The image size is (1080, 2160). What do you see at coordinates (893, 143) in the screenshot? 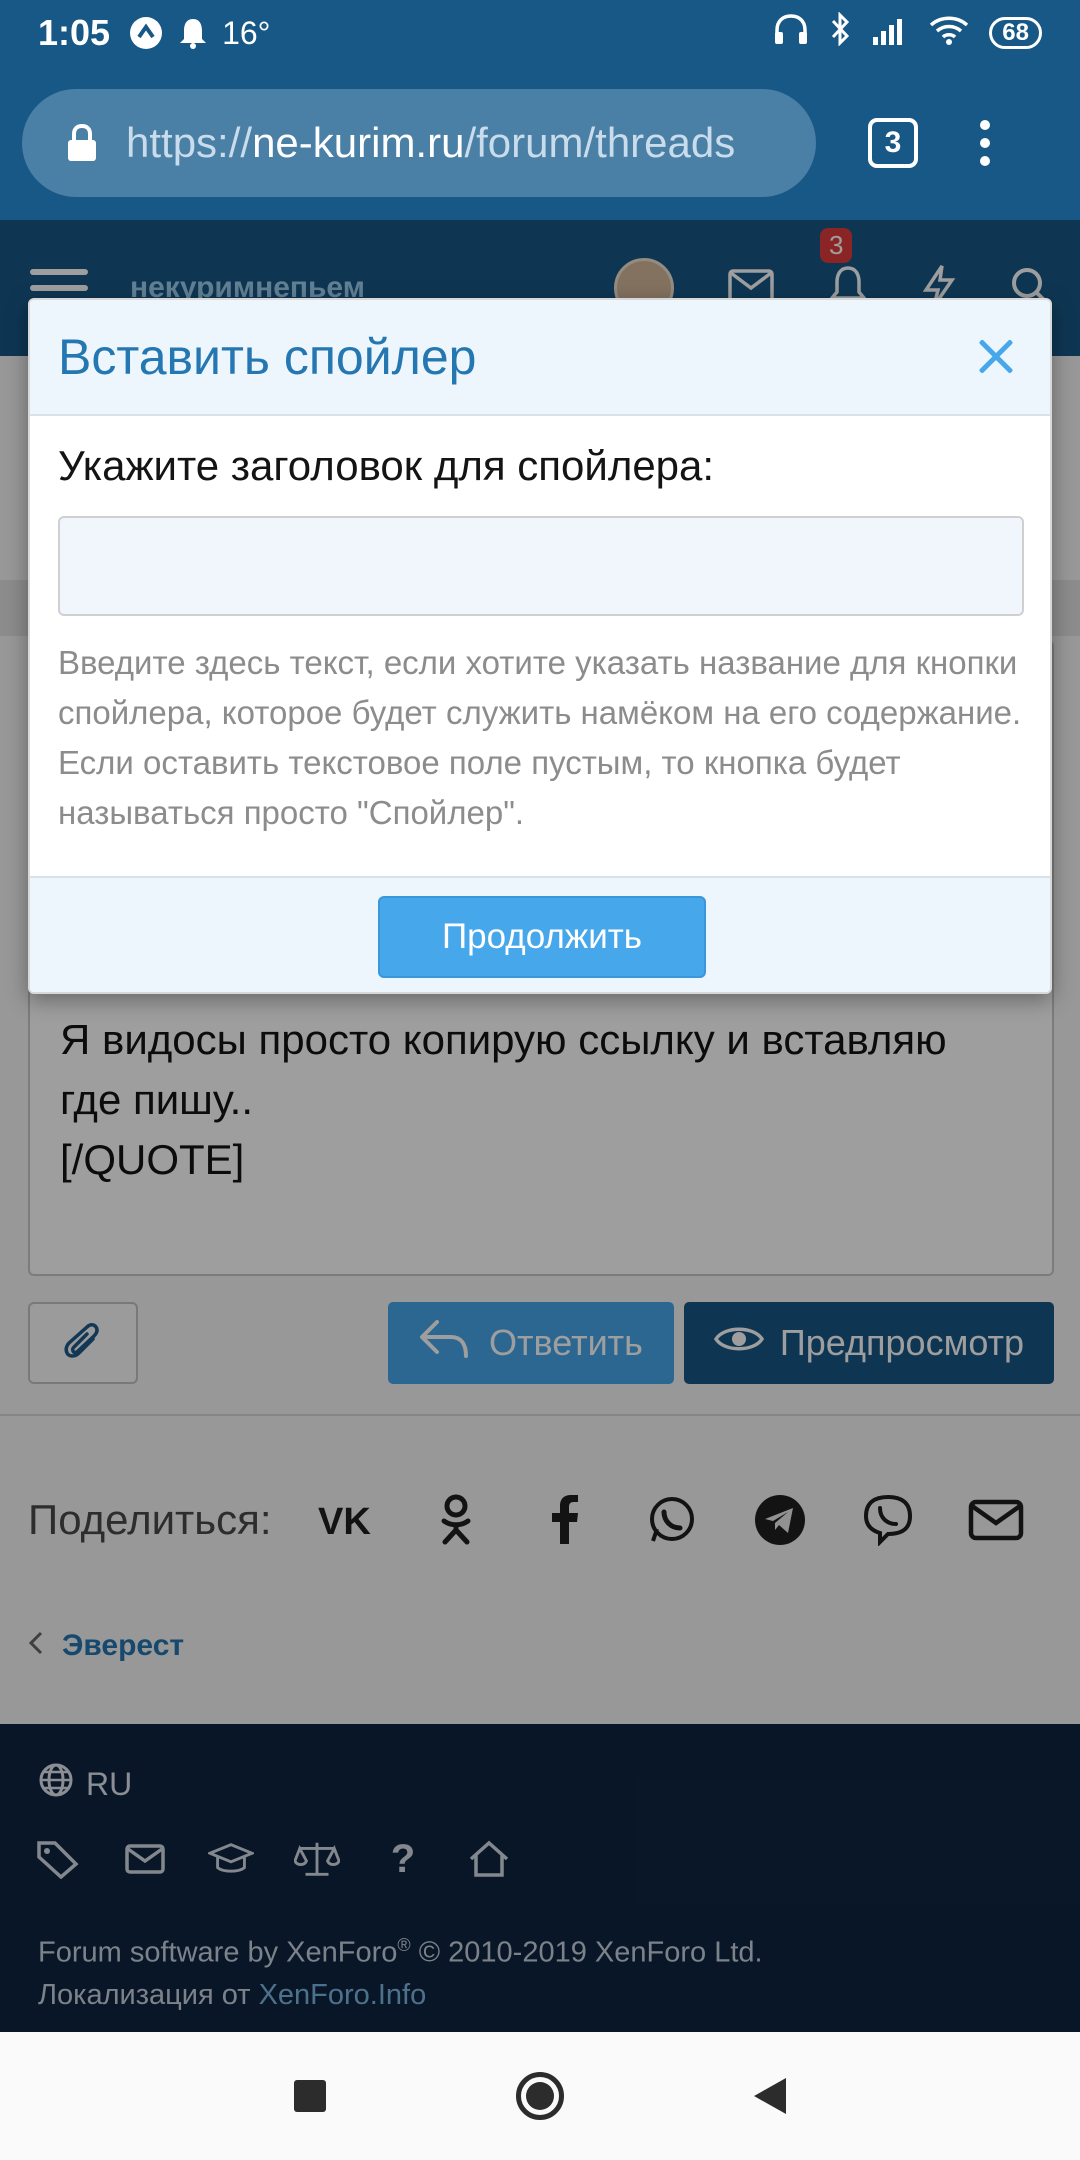
I see `tab-switcher-button: 3` at bounding box center [893, 143].